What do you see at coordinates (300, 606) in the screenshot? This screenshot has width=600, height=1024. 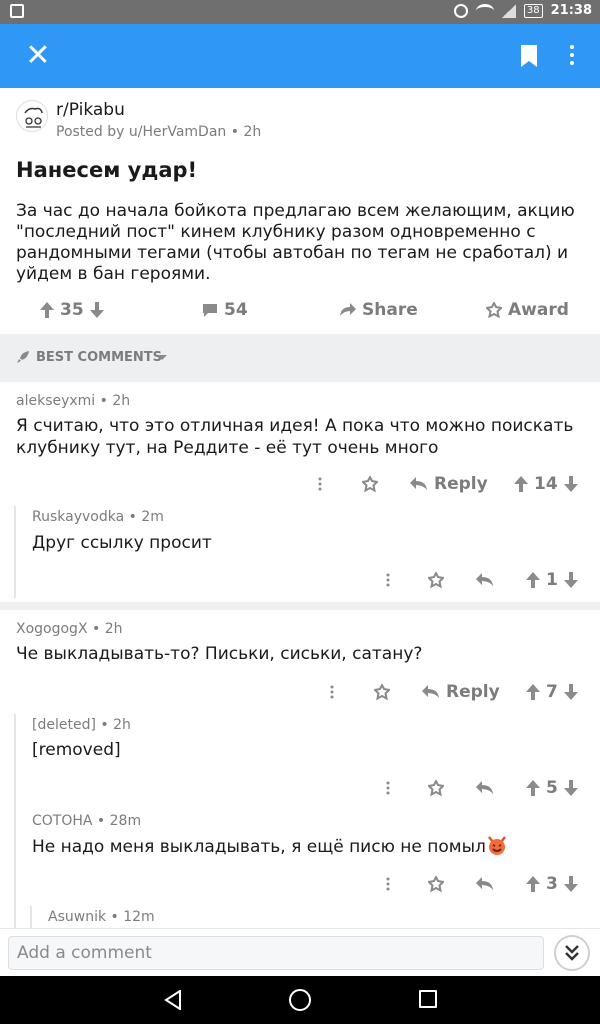 I see `comment-separator` at bounding box center [300, 606].